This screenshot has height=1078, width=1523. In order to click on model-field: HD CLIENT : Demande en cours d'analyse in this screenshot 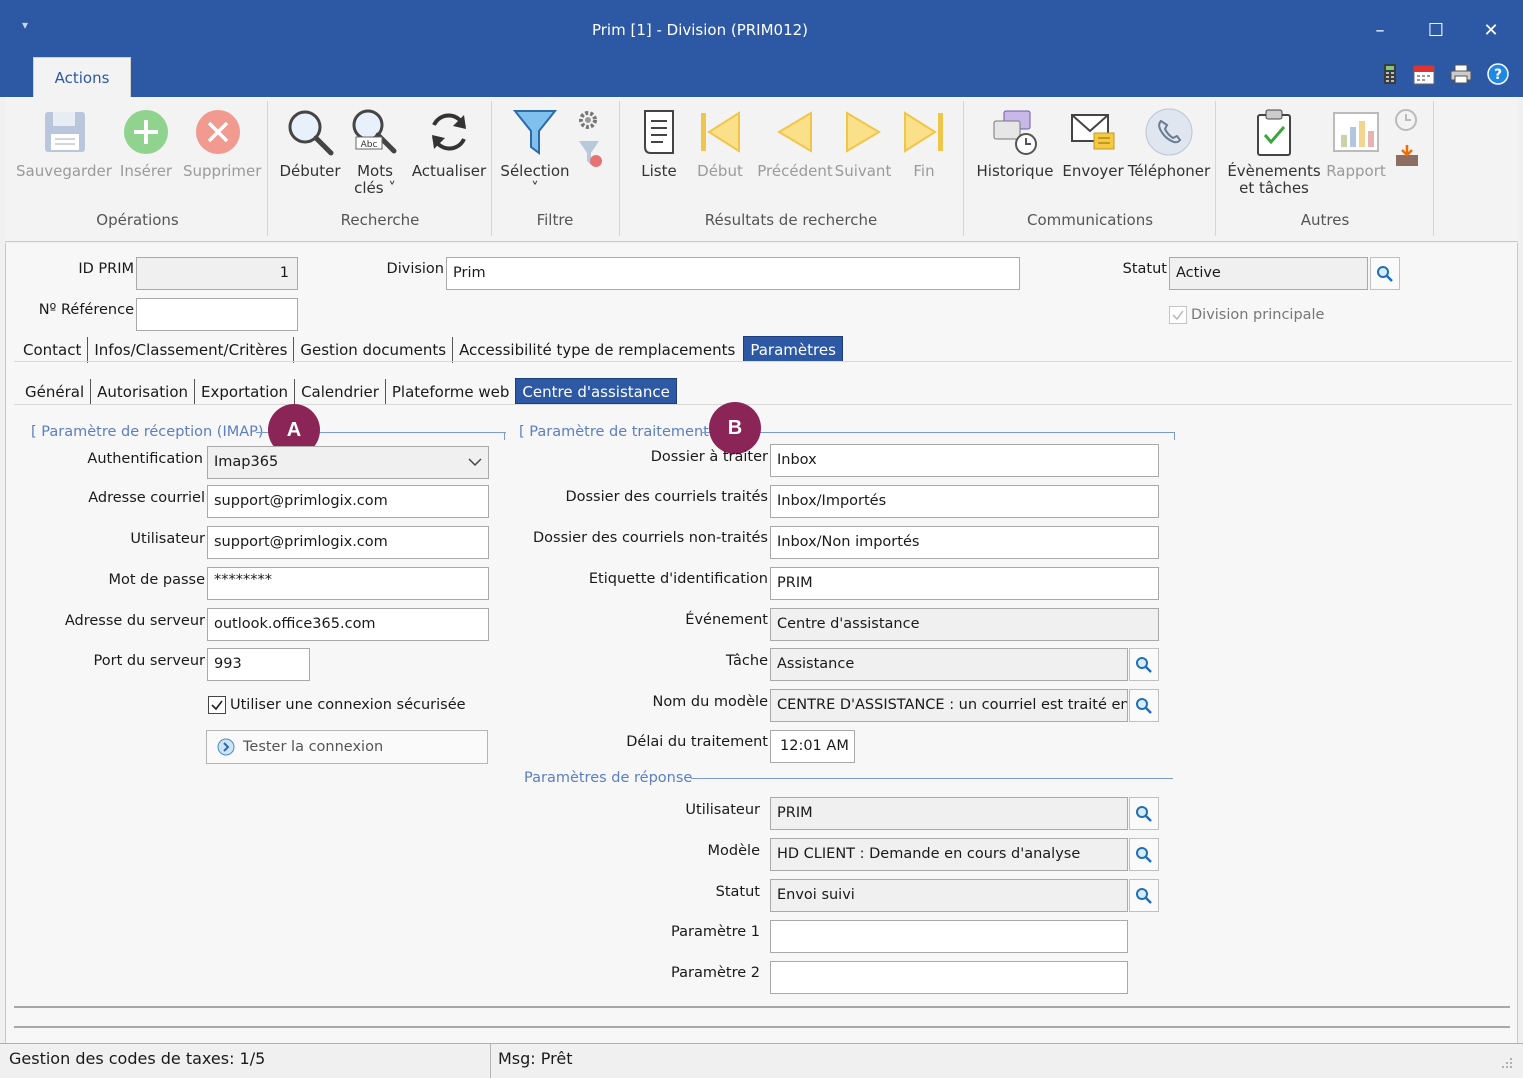, I will do `click(949, 854)`.